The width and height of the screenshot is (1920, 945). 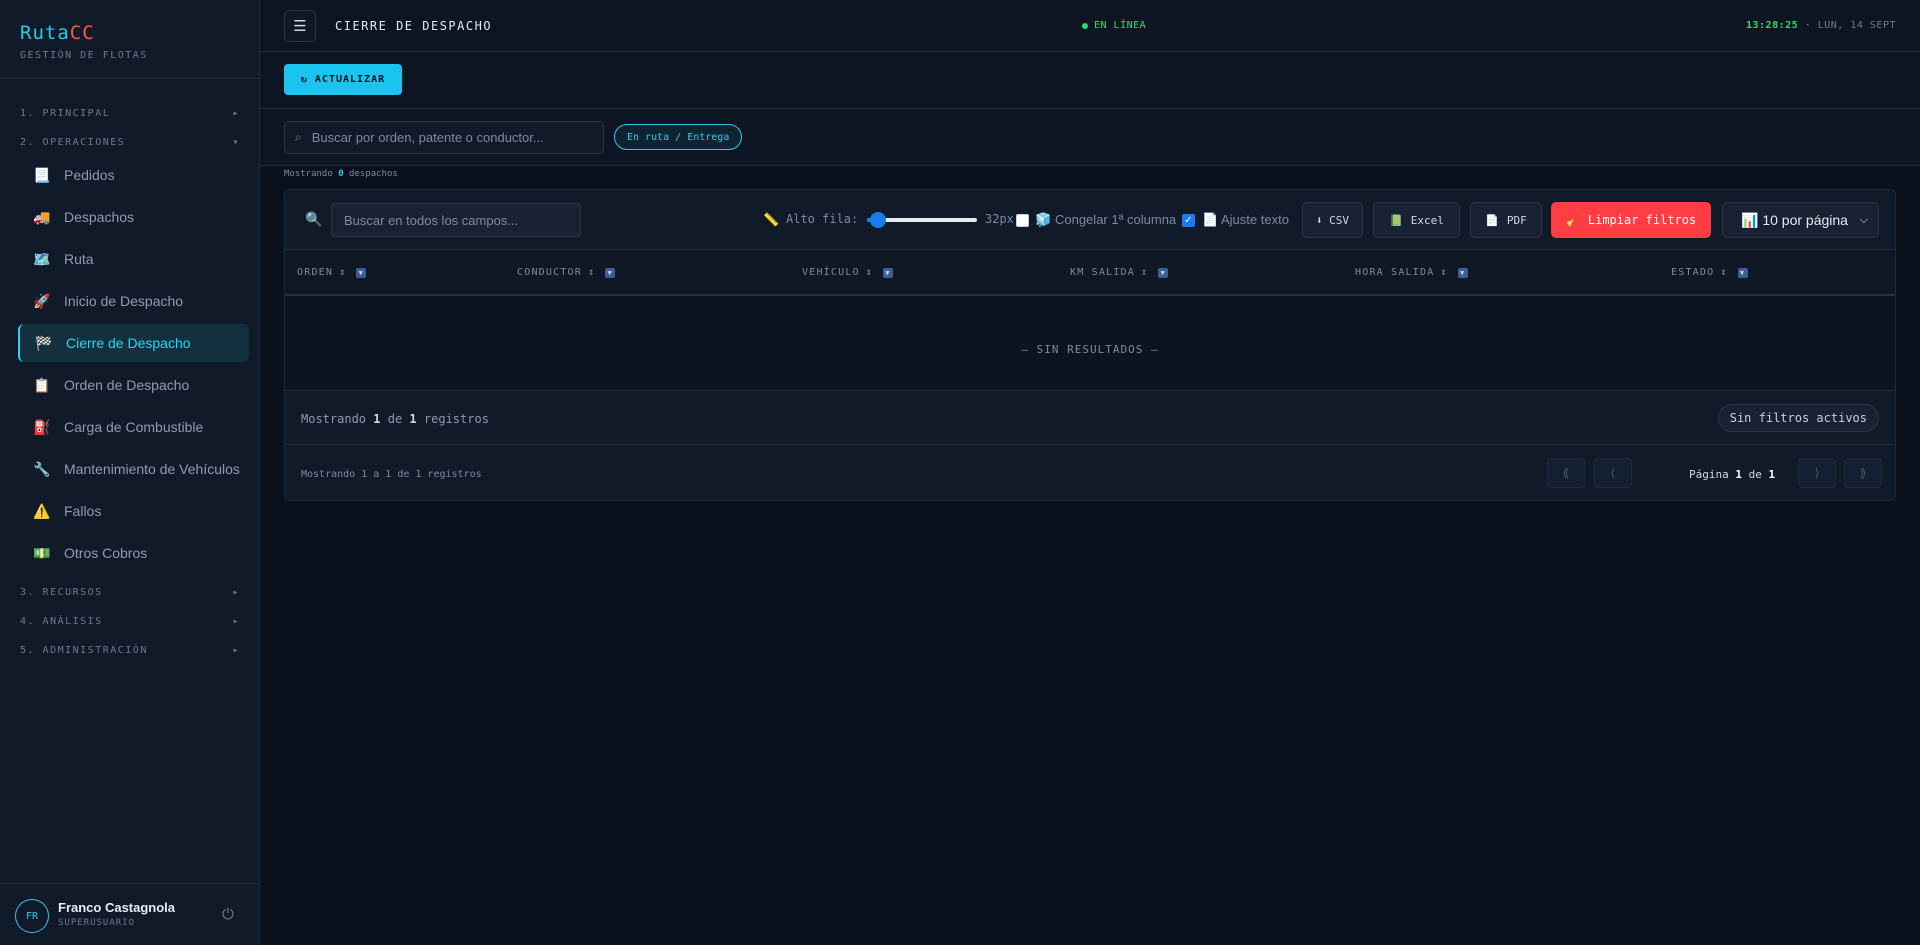 I want to click on divider, so click(x=129, y=883).